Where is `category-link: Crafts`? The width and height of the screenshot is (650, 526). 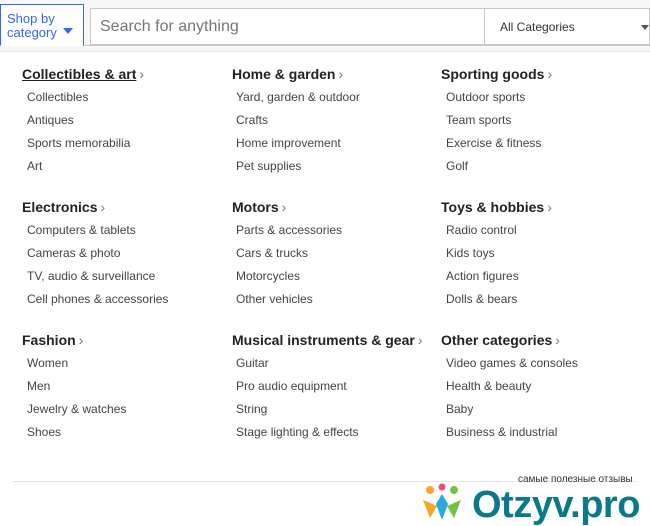
category-link: Crafts is located at coordinates (252, 120).